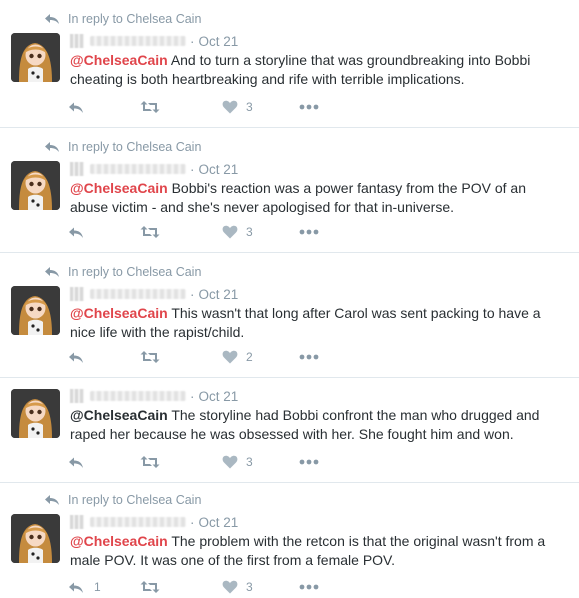 The height and width of the screenshot is (598, 579). I want to click on tweet-actions: 1 3, so click(193, 587).